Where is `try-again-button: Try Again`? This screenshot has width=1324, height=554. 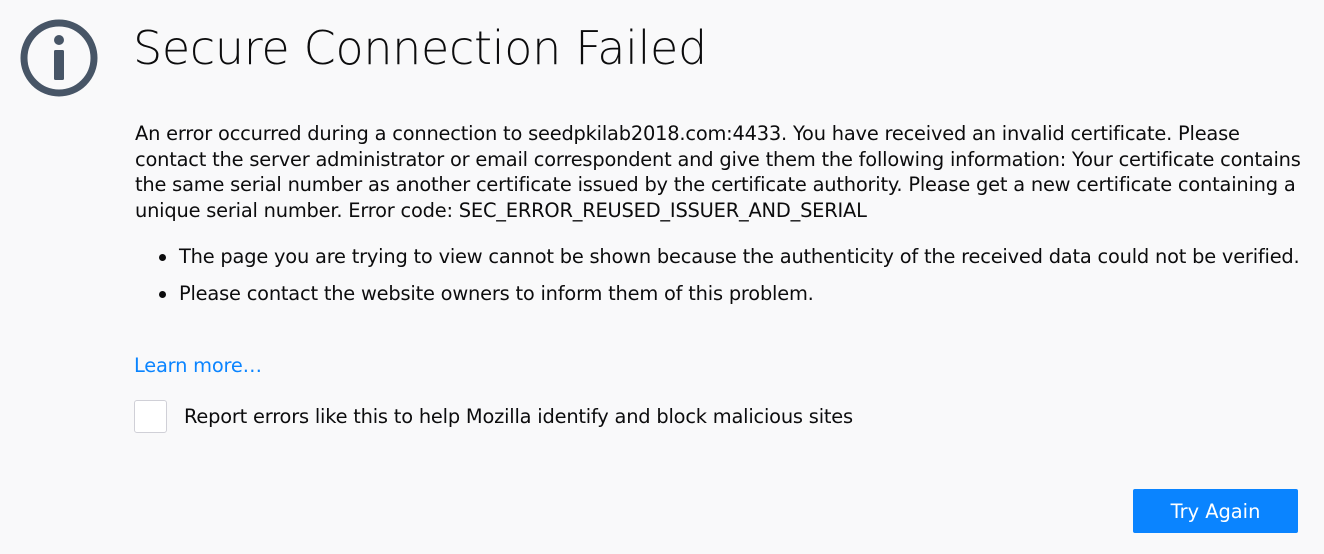 try-again-button: Try Again is located at coordinates (1215, 511).